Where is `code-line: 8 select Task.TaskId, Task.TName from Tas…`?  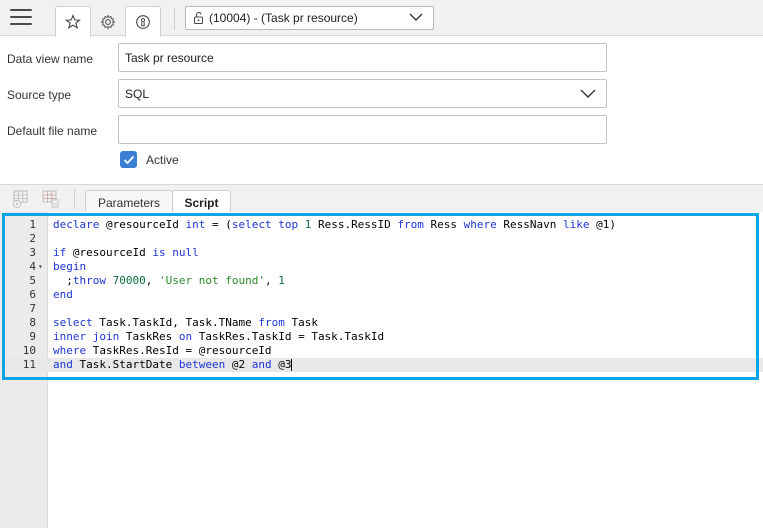
code-line: 8 select Task.TaskId, Task.TName from Tas… is located at coordinates (381, 323).